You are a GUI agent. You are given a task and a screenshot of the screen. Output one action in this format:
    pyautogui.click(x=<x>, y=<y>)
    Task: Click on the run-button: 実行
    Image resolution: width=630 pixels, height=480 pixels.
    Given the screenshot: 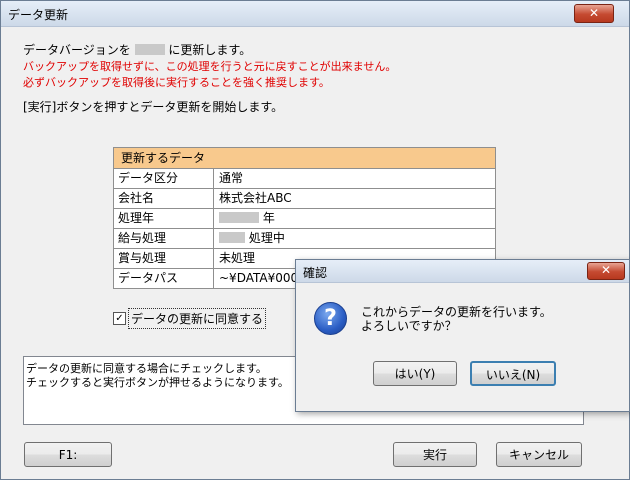 What is the action you would take?
    pyautogui.click(x=435, y=454)
    